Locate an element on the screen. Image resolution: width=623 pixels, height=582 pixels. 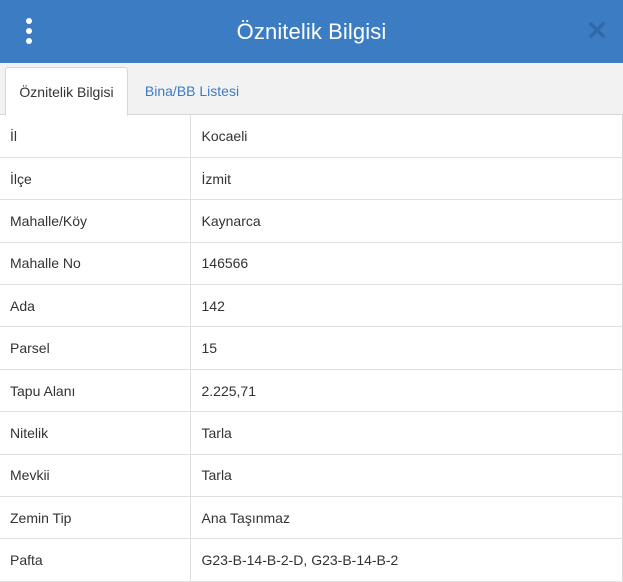
row-value: Kaynarca is located at coordinates (406, 221).